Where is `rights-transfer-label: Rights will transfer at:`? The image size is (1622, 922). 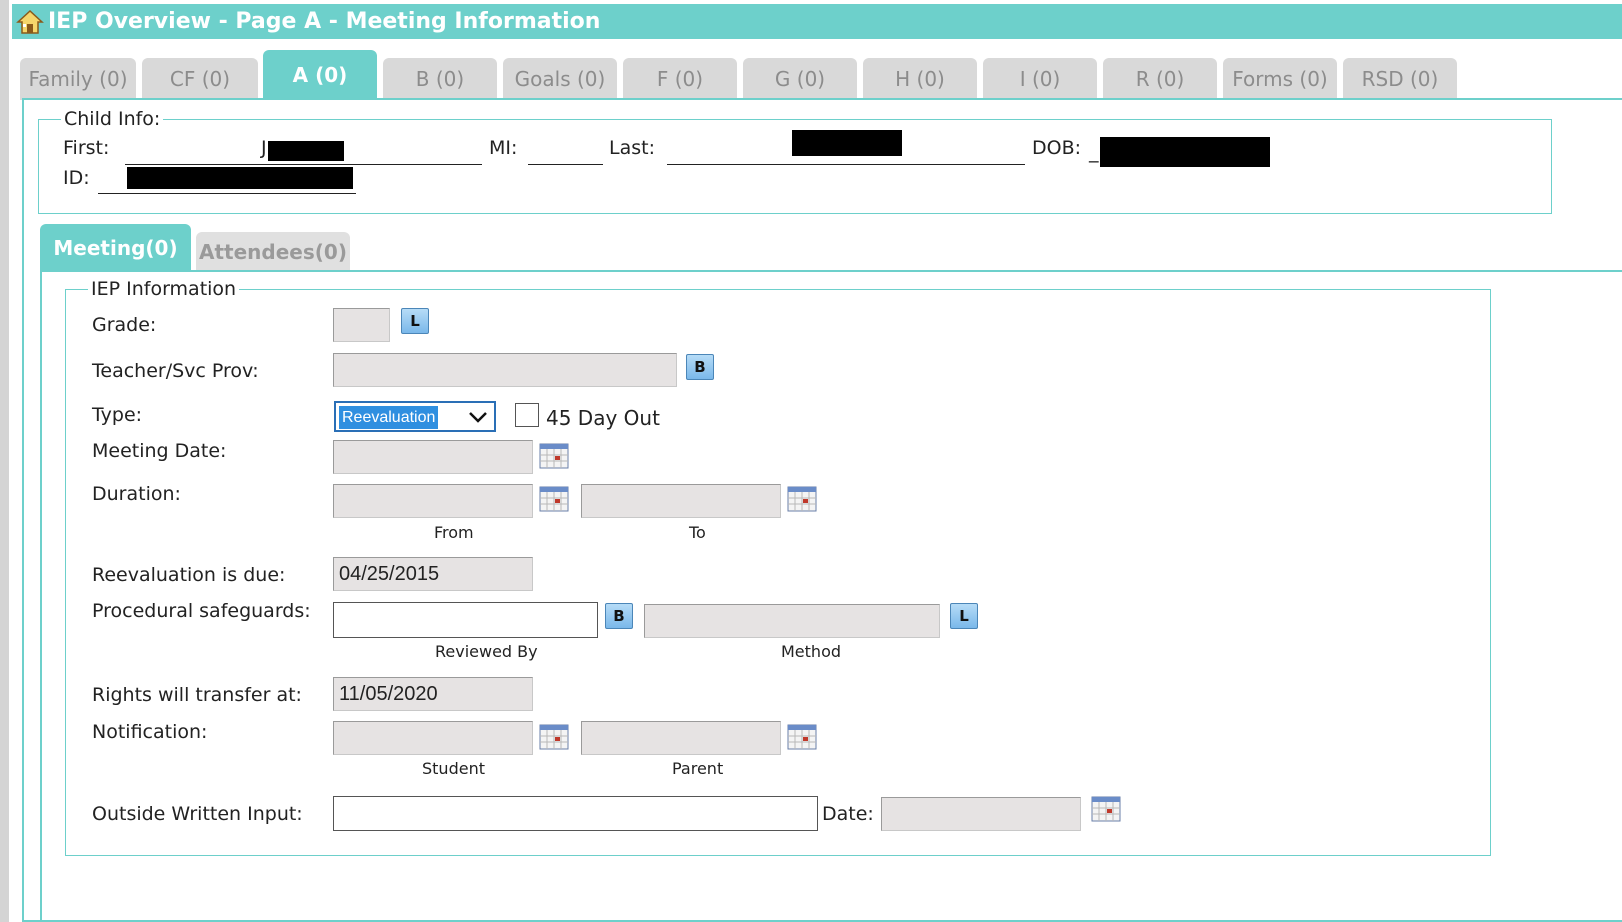 rights-transfer-label: Rights will transfer at: is located at coordinates (197, 695).